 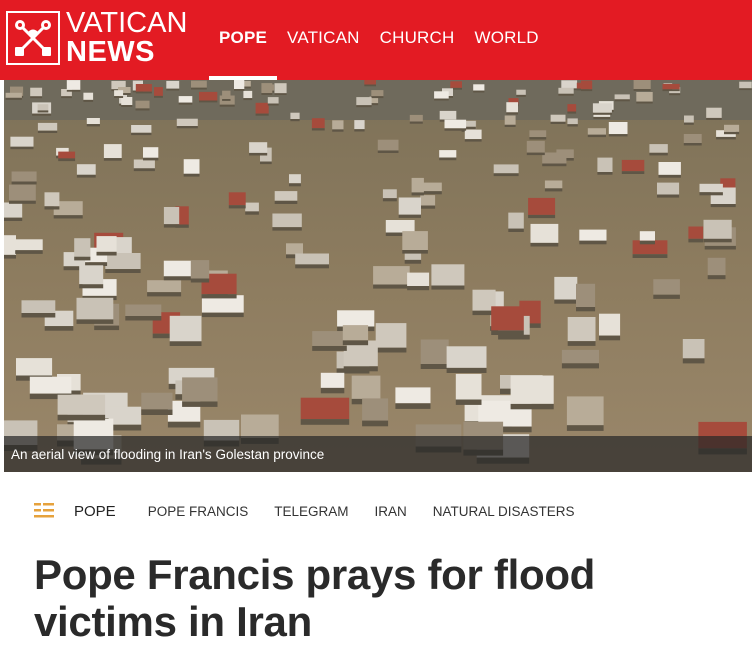 What do you see at coordinates (96, 38) in the screenshot?
I see `site-logo: VATICAN NEWS` at bounding box center [96, 38].